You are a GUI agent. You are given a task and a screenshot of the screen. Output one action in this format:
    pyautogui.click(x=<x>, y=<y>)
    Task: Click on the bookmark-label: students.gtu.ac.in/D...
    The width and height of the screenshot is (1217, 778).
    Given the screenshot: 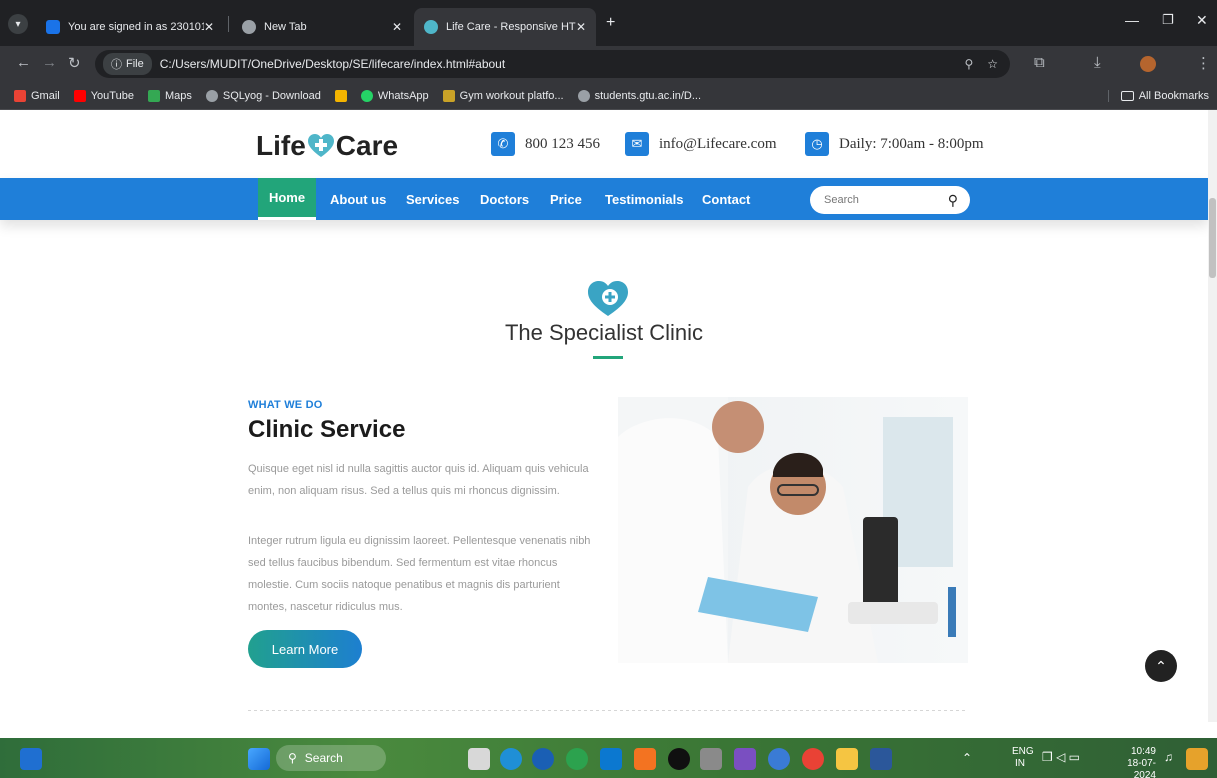 What is the action you would take?
    pyautogui.click(x=647, y=95)
    